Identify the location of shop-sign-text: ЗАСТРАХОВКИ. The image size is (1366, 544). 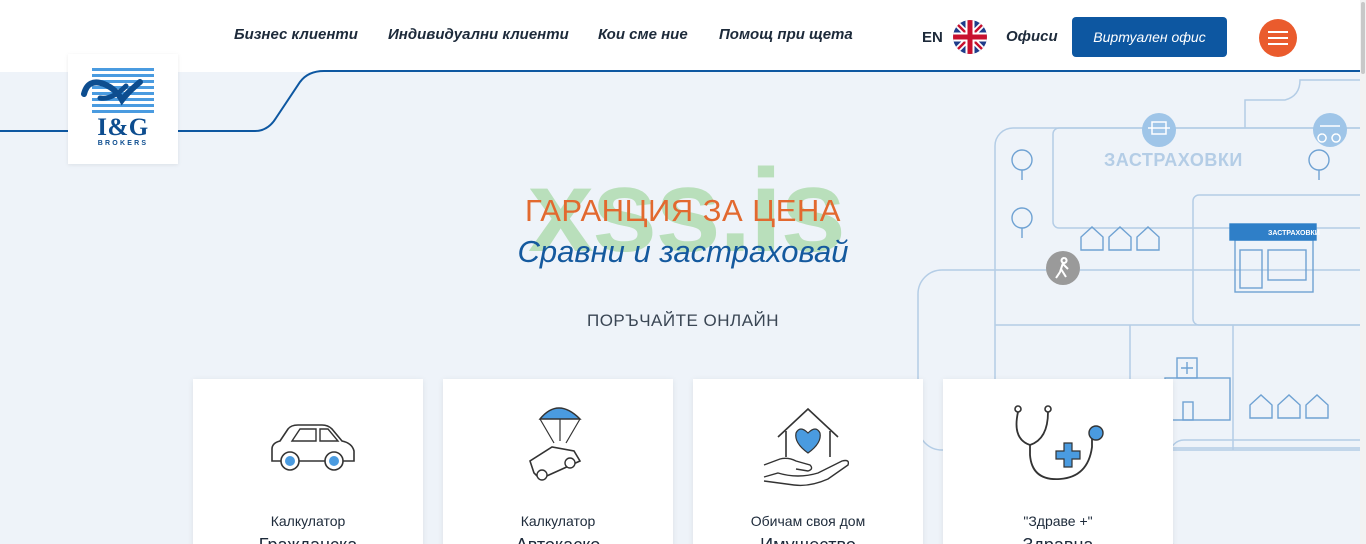
(1294, 233).